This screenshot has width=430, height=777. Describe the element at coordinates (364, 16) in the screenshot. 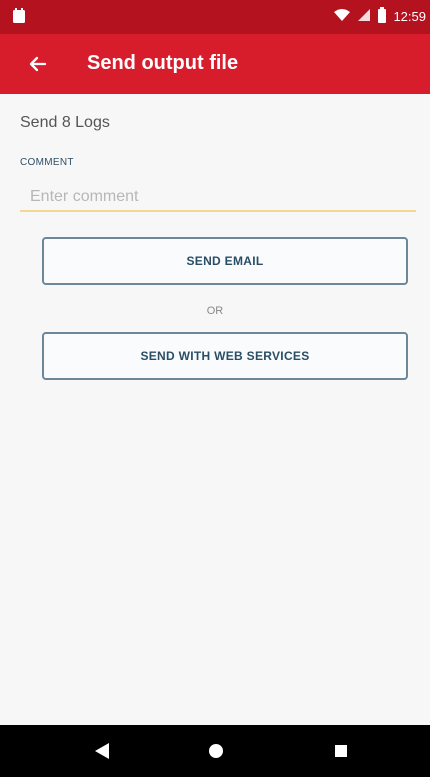

I see `signal-icon` at that location.